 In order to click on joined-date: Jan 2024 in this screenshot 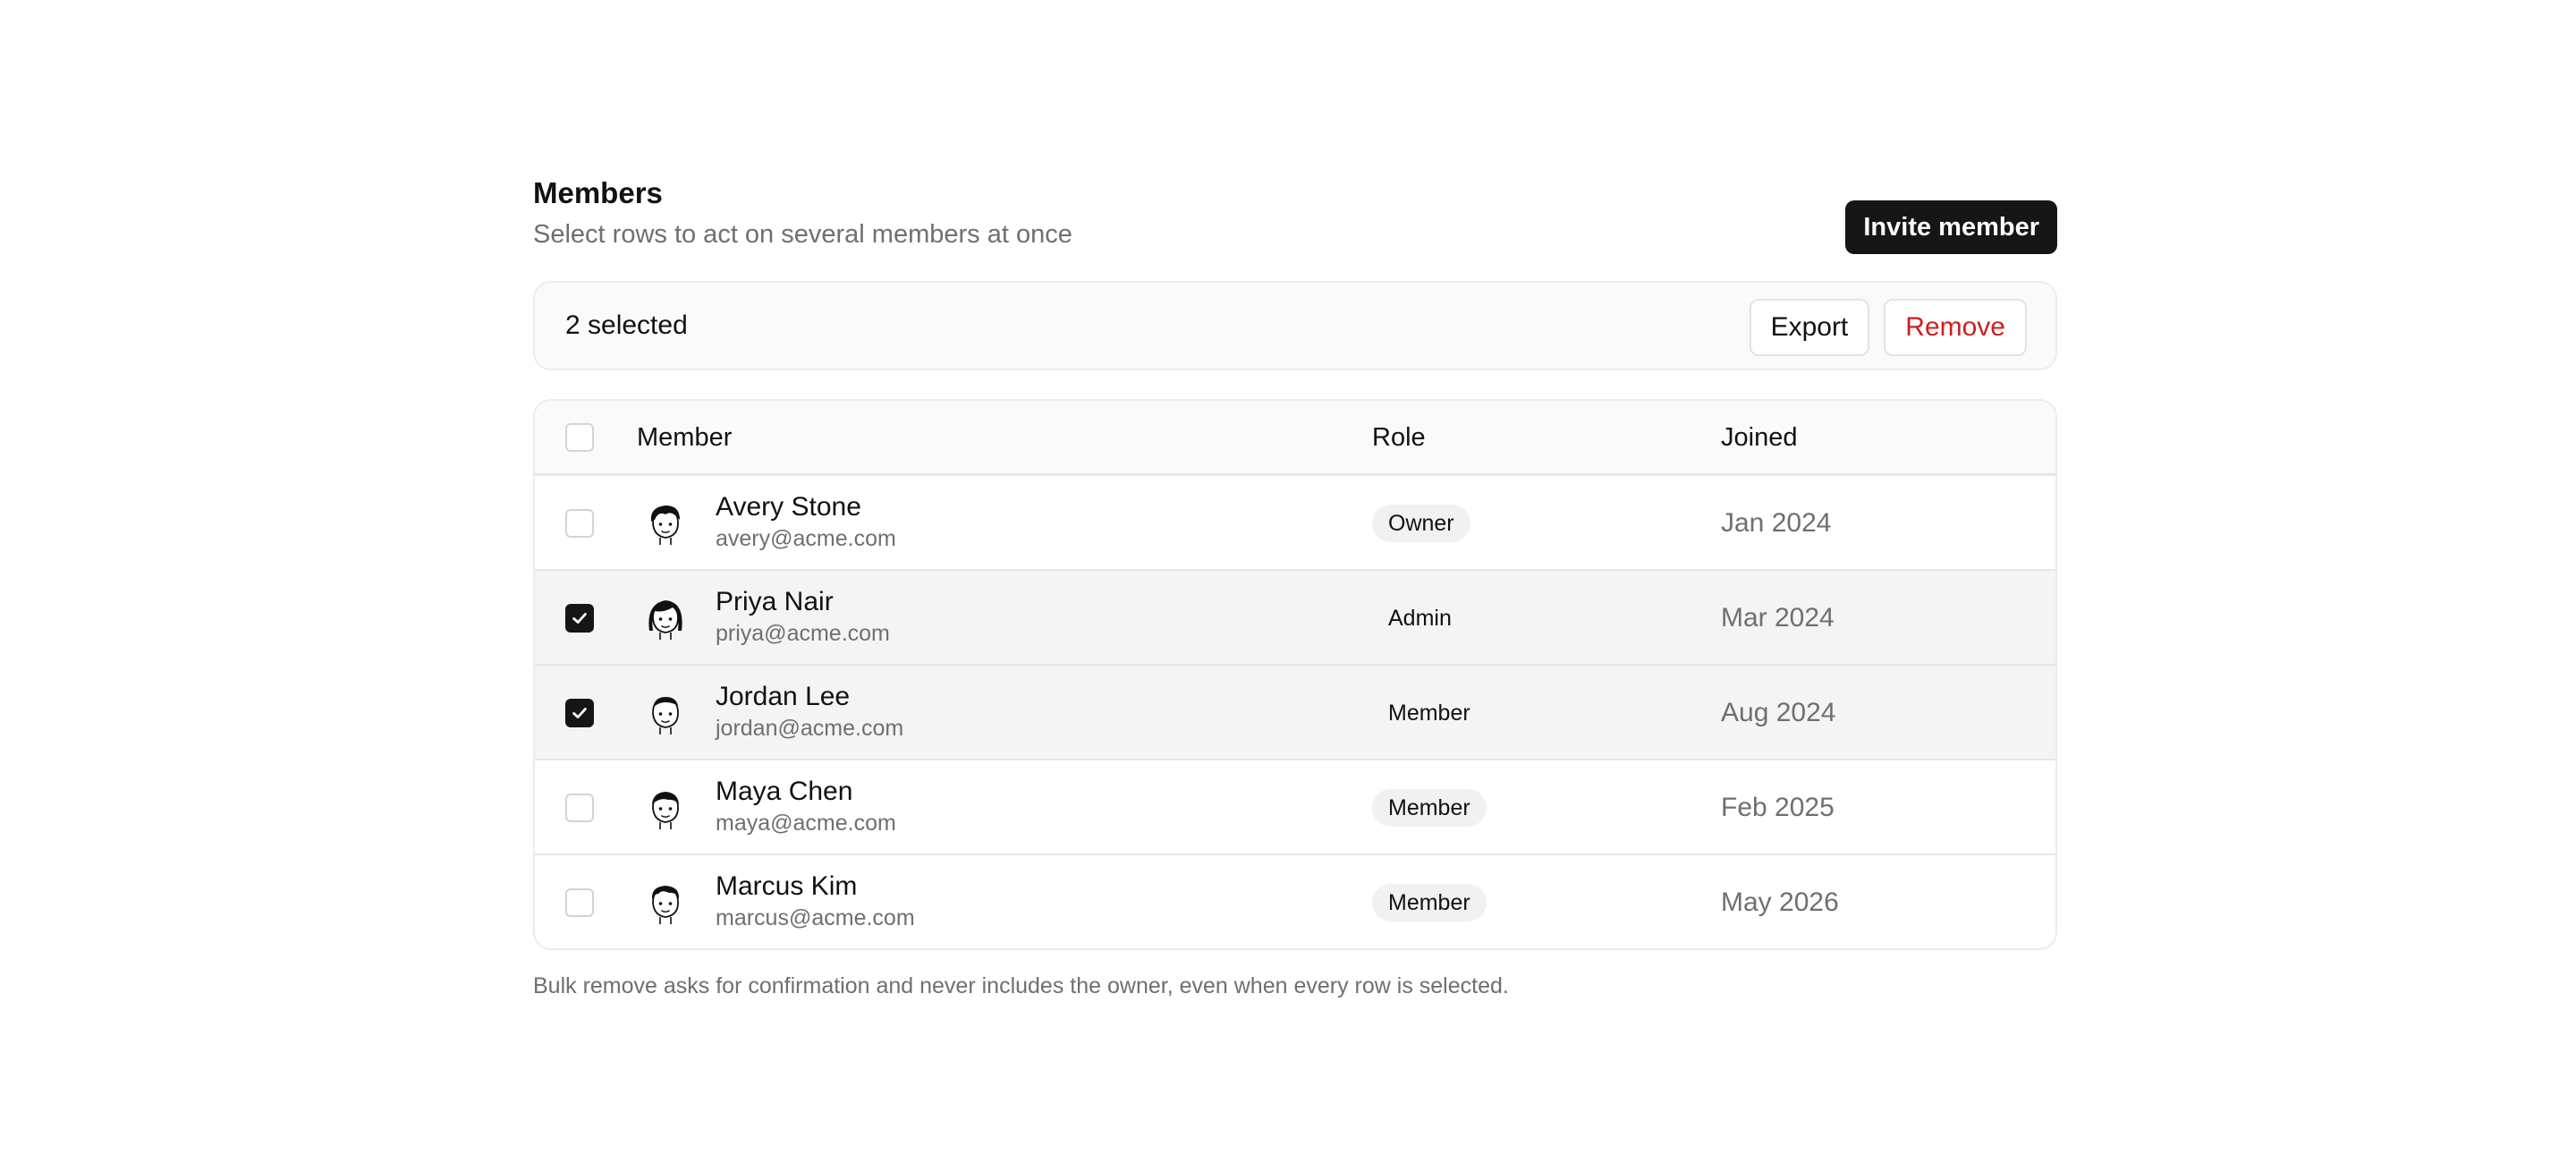, I will do `click(1776, 523)`.